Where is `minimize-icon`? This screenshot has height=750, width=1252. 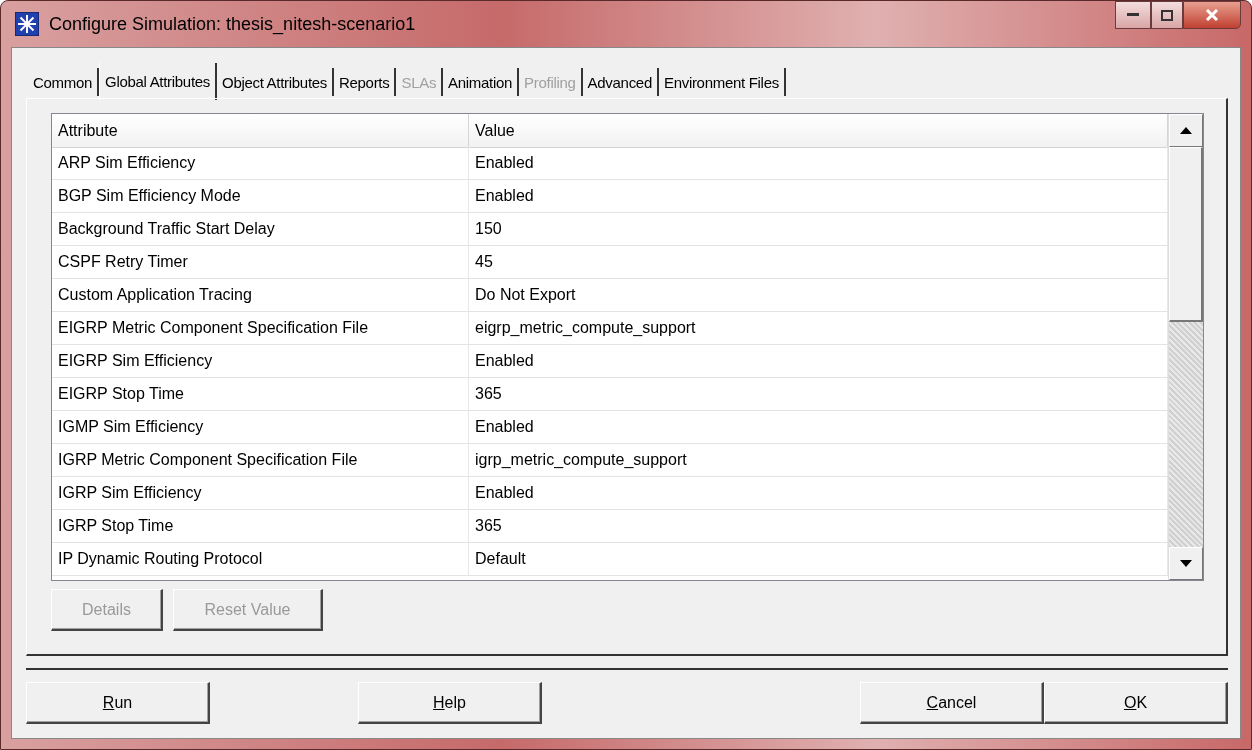
minimize-icon is located at coordinates (1133, 15).